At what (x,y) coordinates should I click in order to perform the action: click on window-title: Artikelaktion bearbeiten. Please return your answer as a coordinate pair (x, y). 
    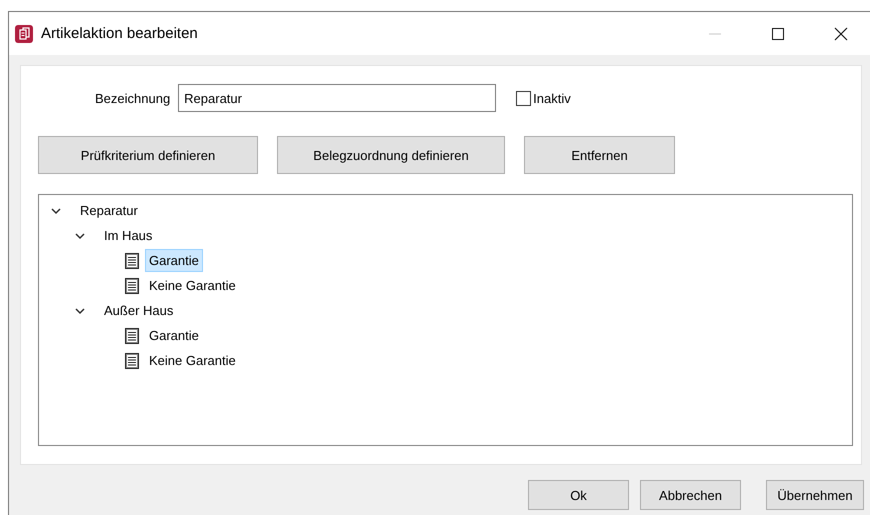
    Looking at the image, I should click on (119, 33).